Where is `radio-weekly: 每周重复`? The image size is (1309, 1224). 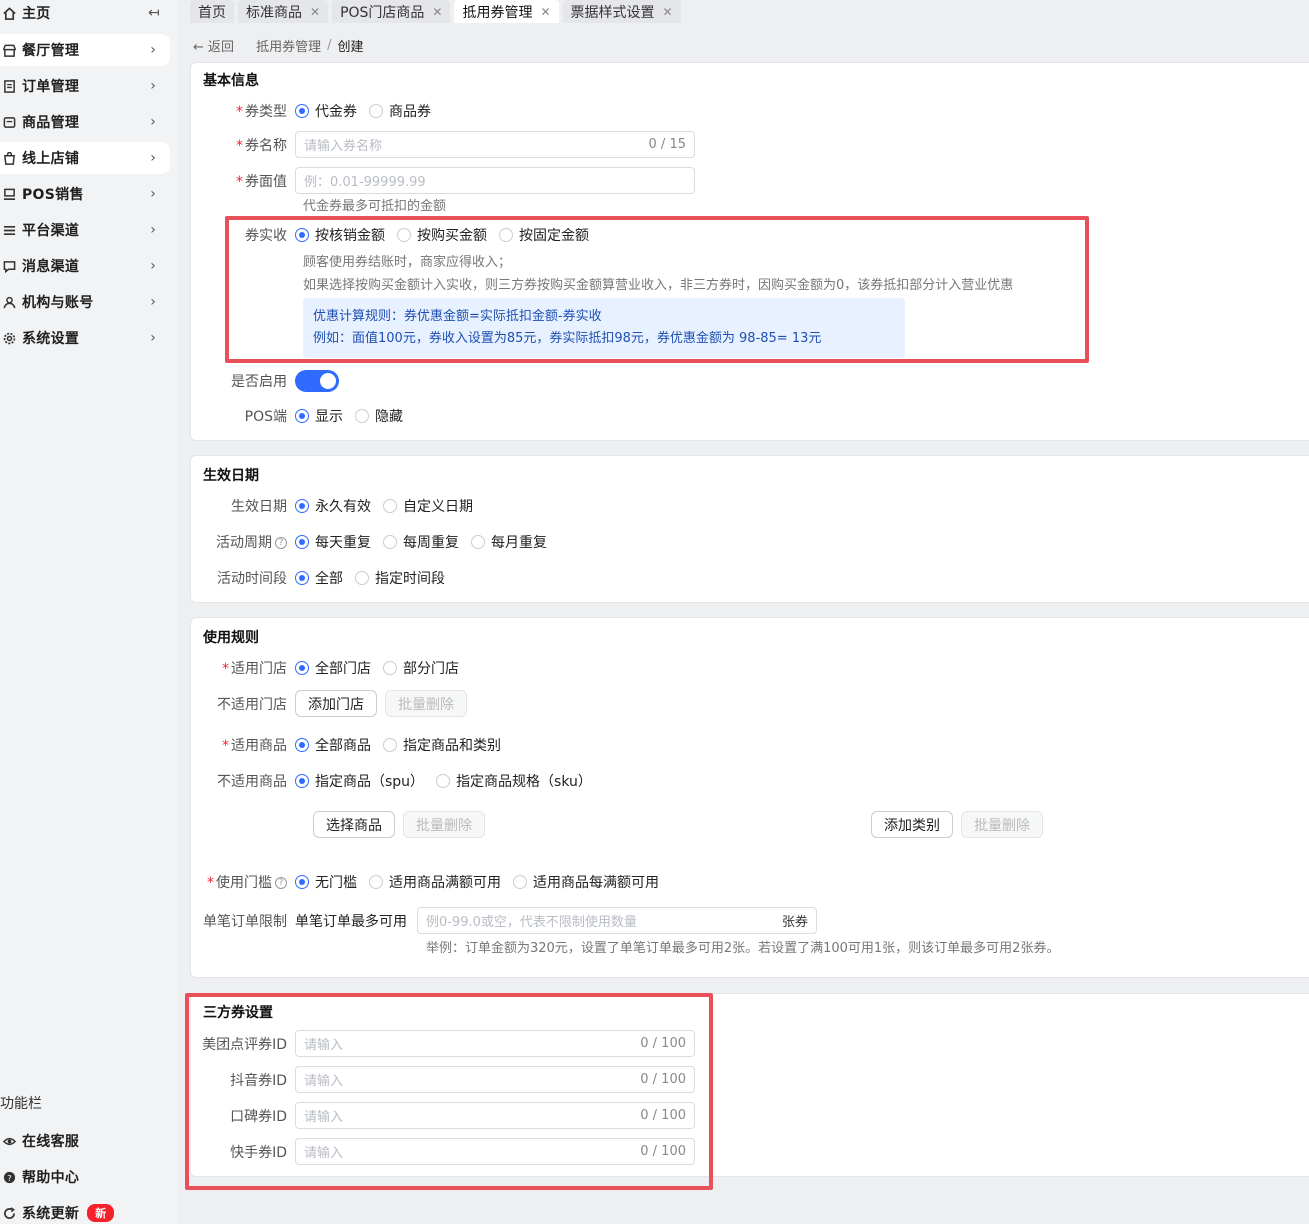
radio-weekly: 每周重复 is located at coordinates (421, 542).